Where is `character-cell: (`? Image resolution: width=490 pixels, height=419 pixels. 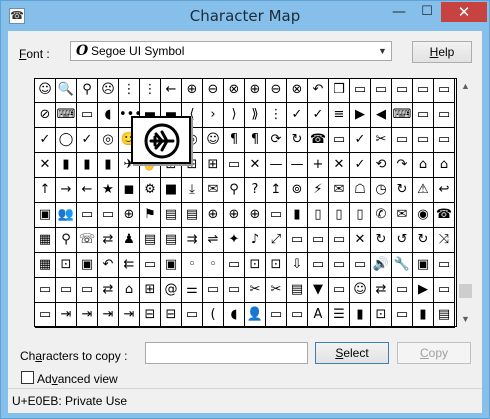 character-cell: ( is located at coordinates (213, 315).